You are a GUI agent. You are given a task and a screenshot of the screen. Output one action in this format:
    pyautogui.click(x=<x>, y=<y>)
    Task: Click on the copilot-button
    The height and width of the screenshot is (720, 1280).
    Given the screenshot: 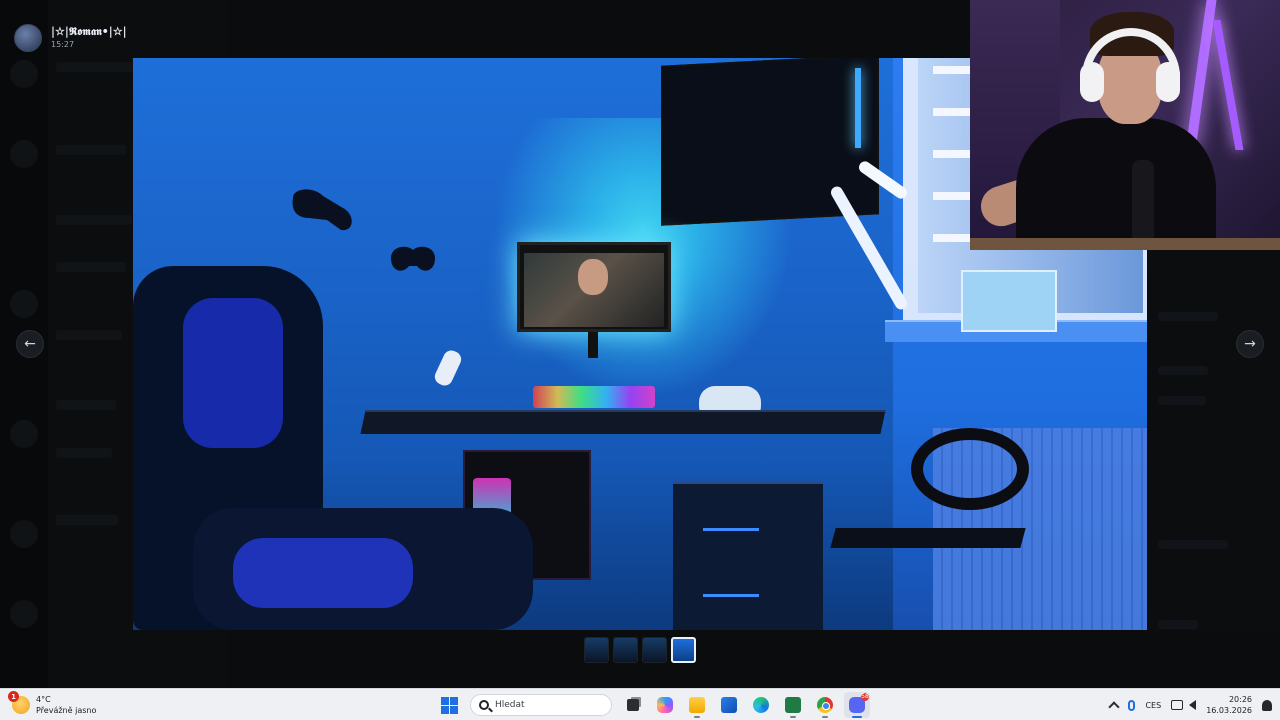 What is the action you would take?
    pyautogui.click(x=665, y=705)
    